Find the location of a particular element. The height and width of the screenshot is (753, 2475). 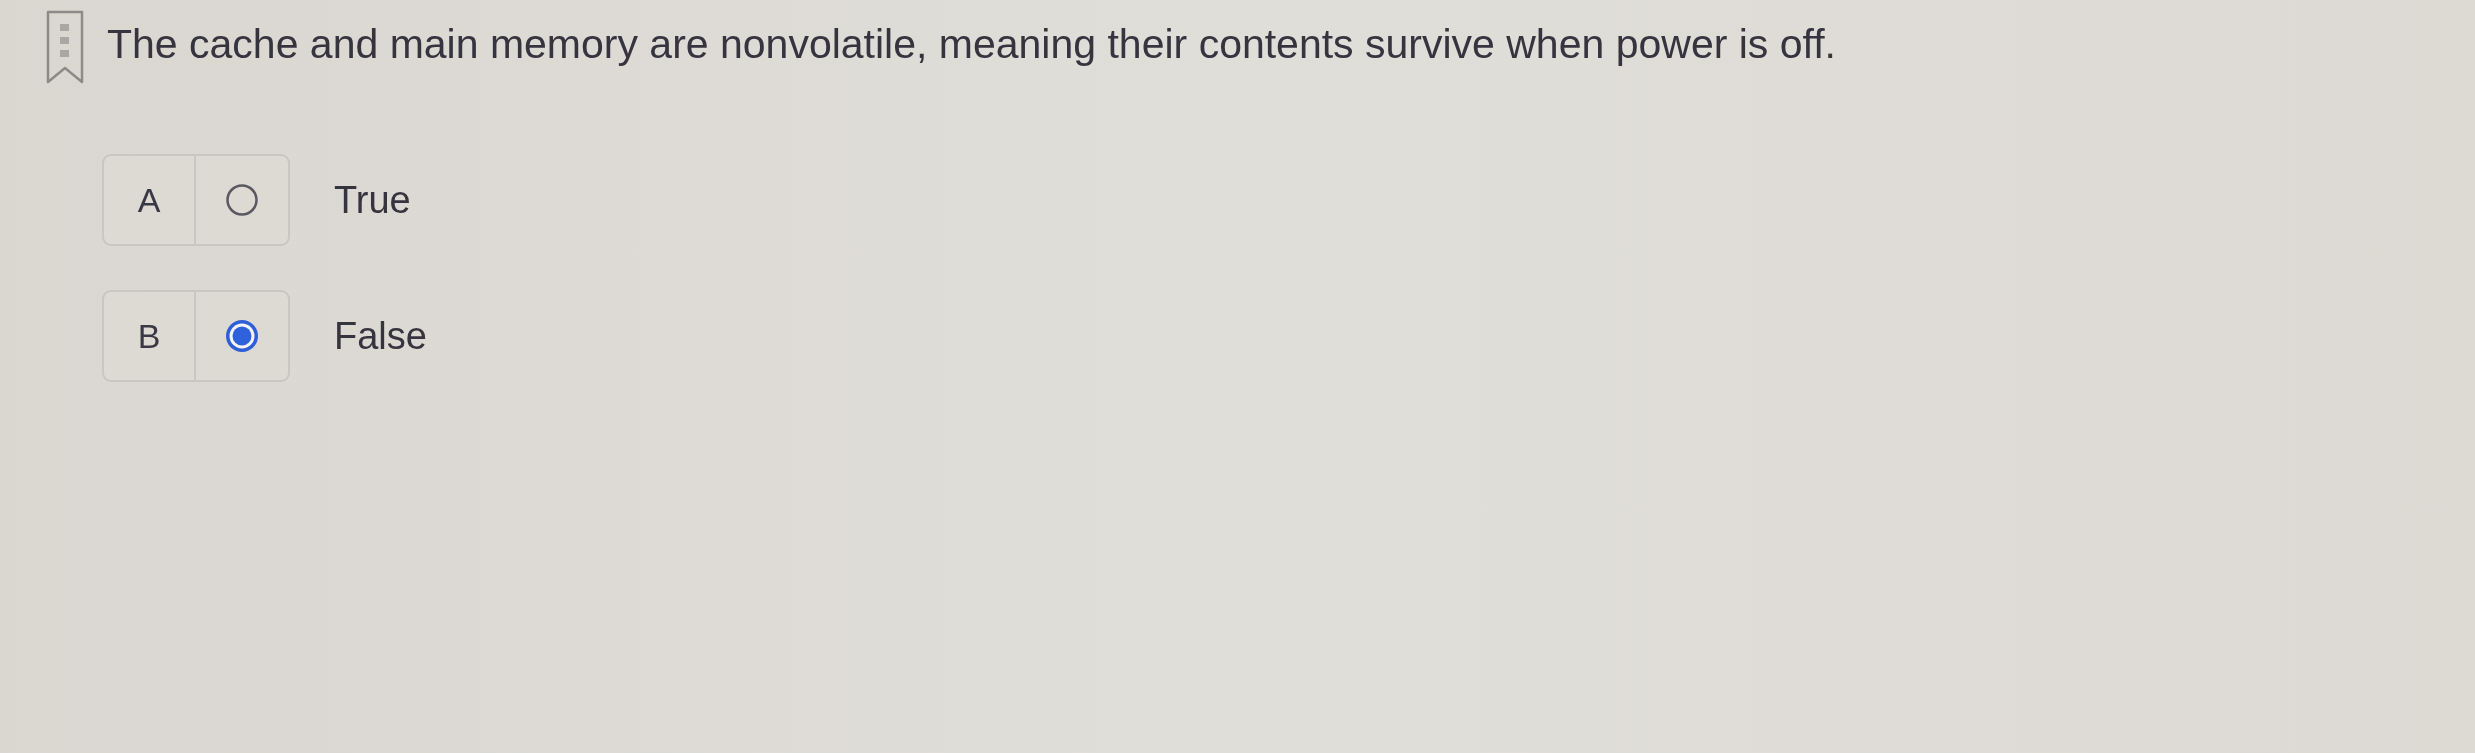

choice-box: B is located at coordinates (196, 336).